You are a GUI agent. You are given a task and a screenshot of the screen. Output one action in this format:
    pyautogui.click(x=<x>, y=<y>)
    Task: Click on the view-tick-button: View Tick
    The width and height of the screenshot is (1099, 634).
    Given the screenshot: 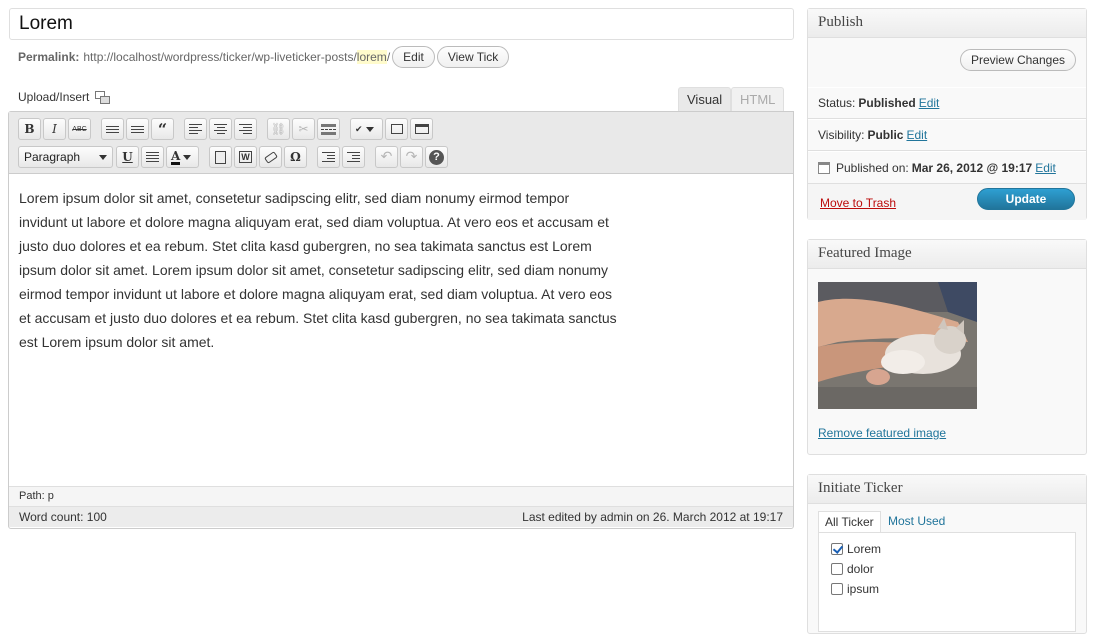 What is the action you would take?
    pyautogui.click(x=473, y=57)
    